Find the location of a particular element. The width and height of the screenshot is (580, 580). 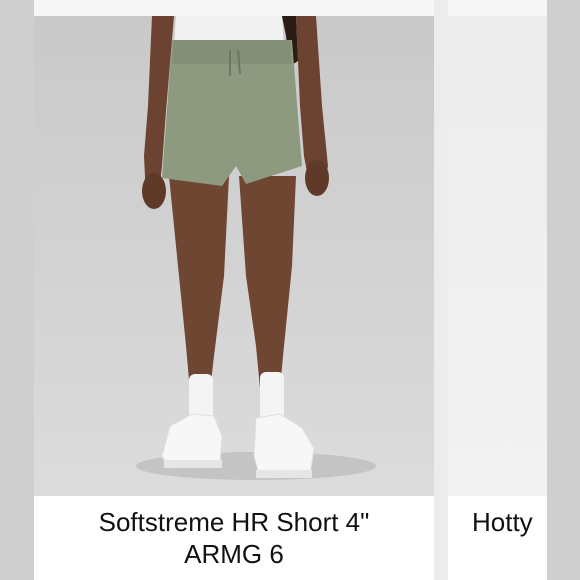

card-gap is located at coordinates (441, 290).